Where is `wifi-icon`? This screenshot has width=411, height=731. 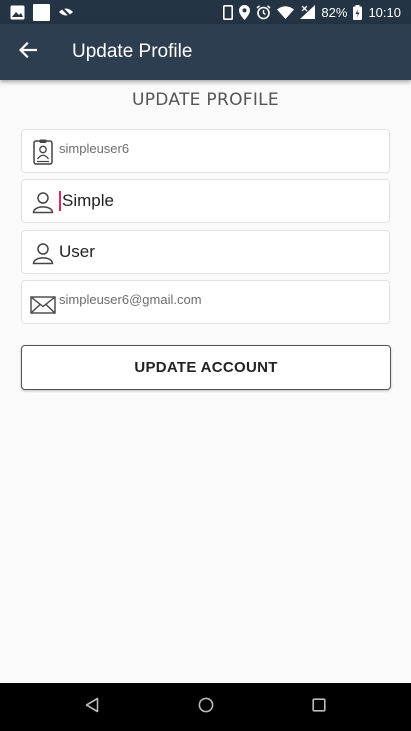
wifi-icon is located at coordinates (286, 12).